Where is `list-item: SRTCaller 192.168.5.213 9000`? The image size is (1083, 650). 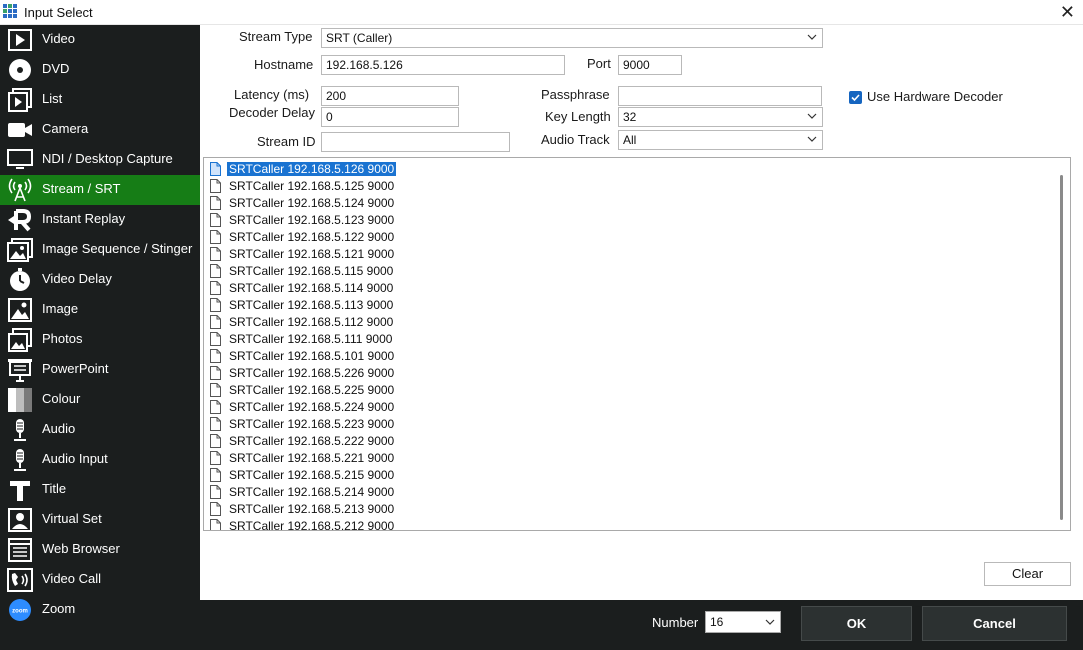 list-item: SRTCaller 192.168.5.213 9000 is located at coordinates (303, 508).